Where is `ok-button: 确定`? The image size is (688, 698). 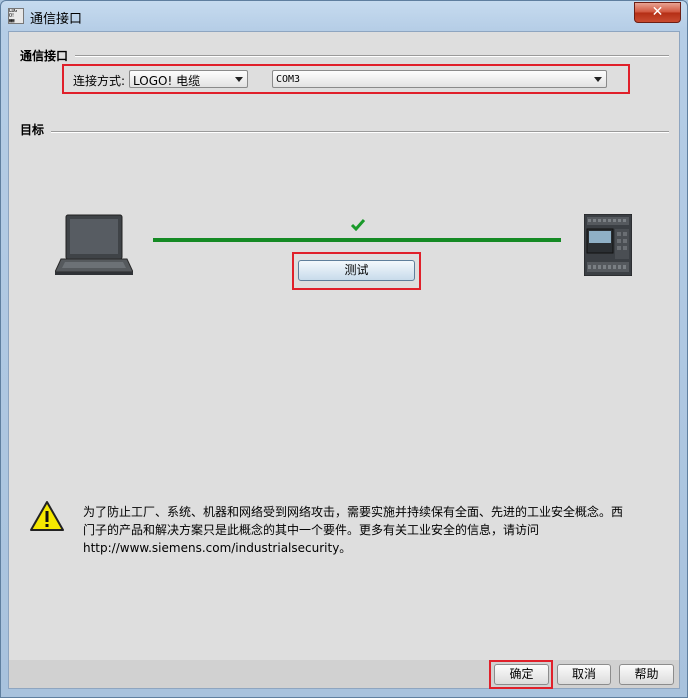
ok-button: 确定 is located at coordinates (521, 674).